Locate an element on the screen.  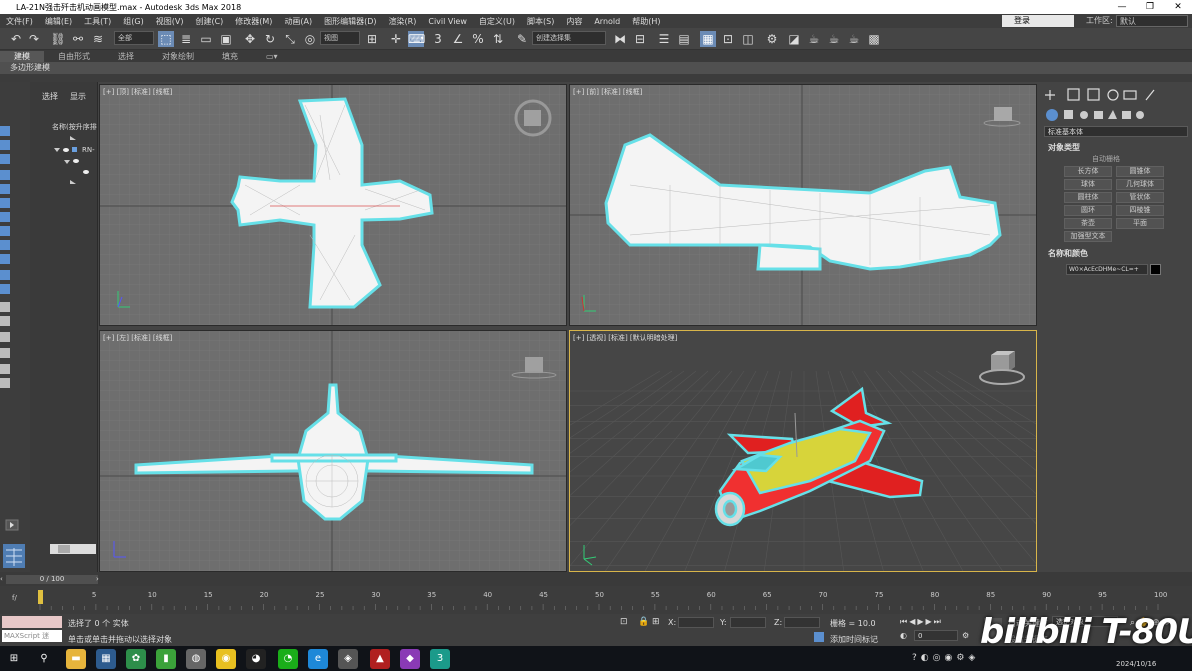
menu-animation: 动画(A) is located at coordinates (298, 21).